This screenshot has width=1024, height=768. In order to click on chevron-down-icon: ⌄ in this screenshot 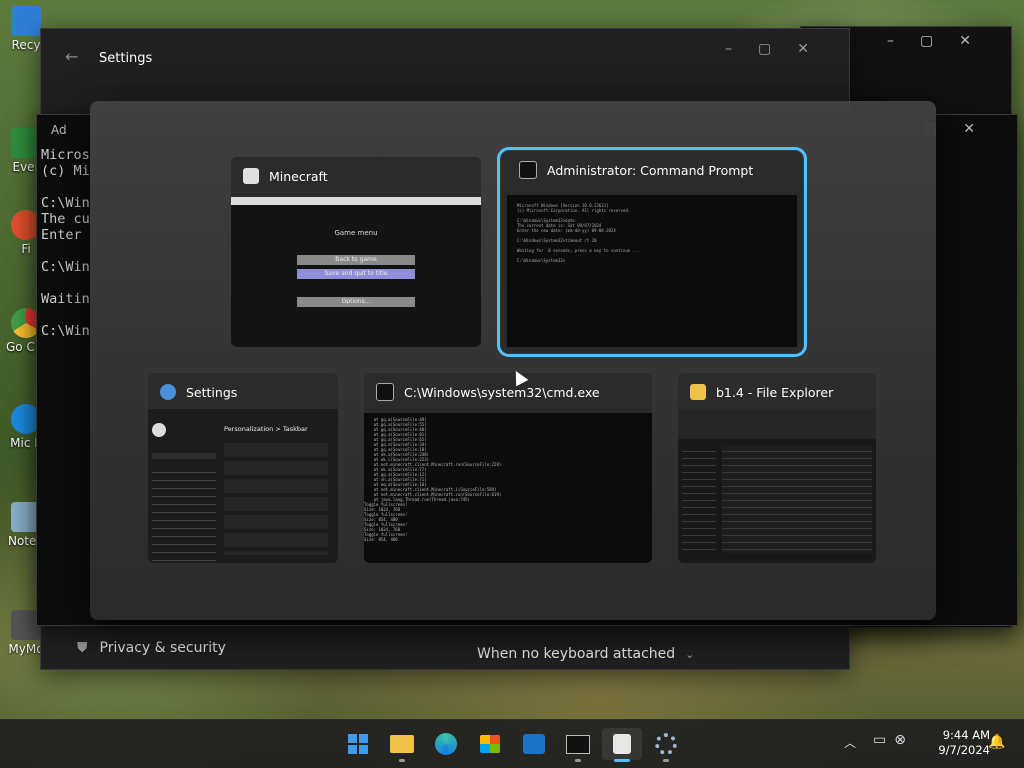, I will do `click(690, 654)`.